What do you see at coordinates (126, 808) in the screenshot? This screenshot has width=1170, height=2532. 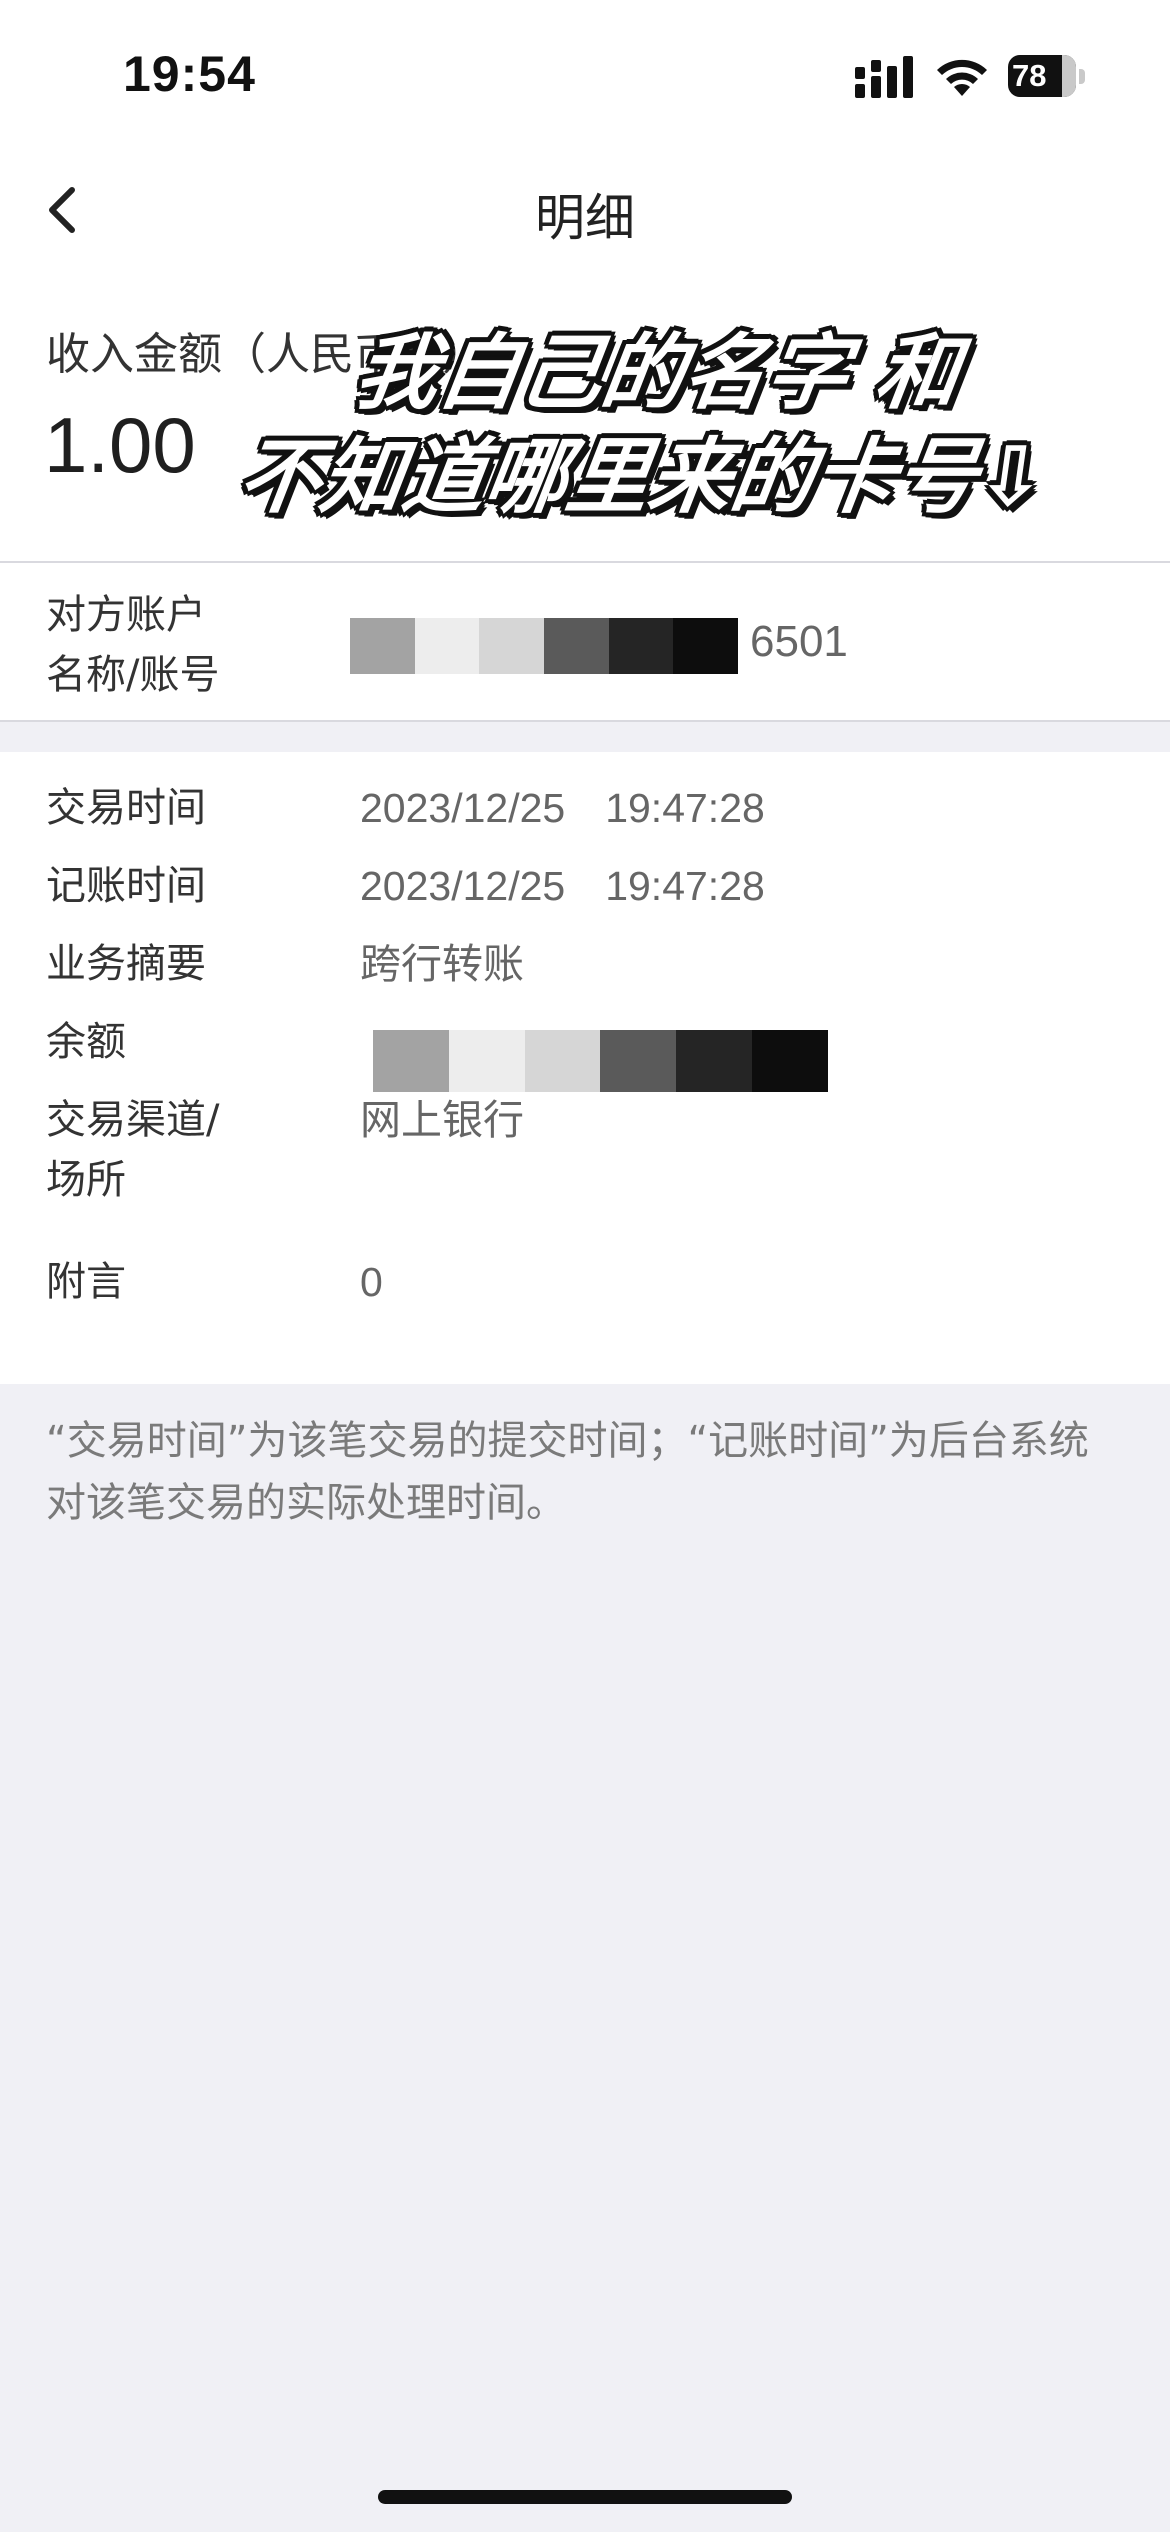 I see `detail-label: 交易时间` at bounding box center [126, 808].